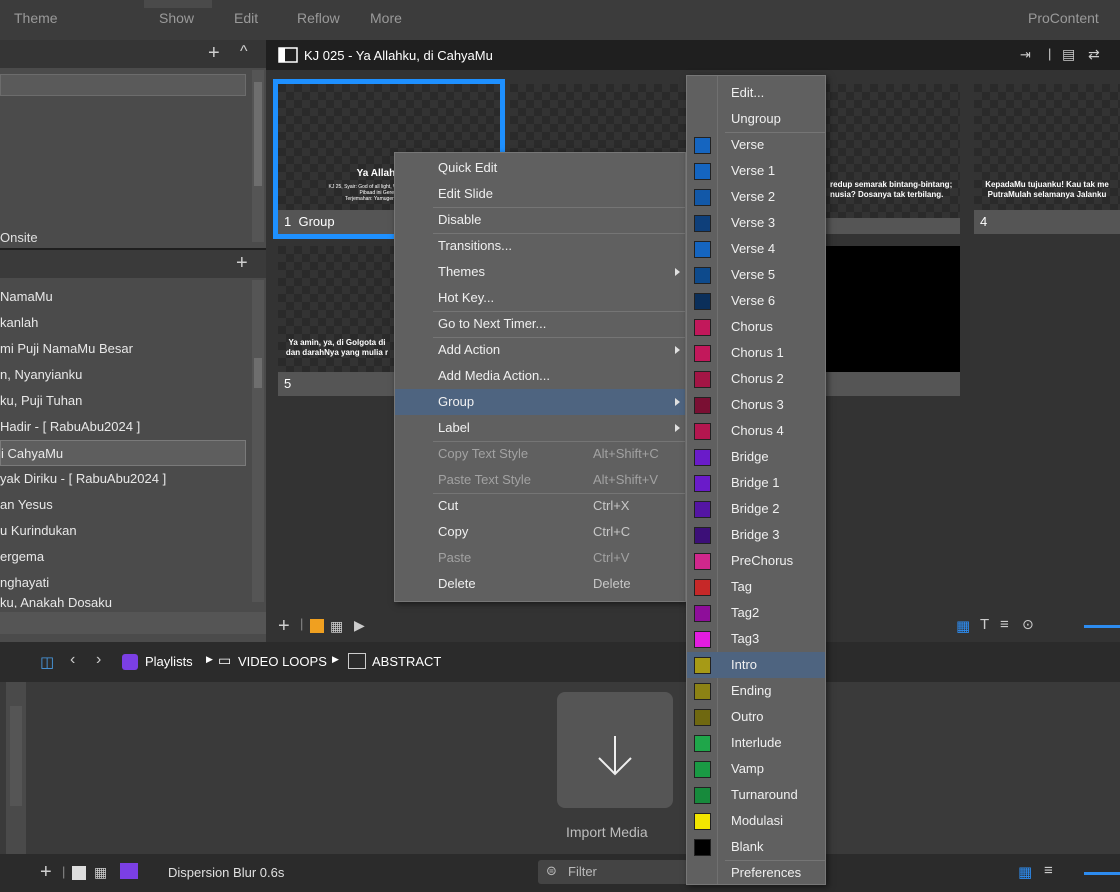 Image resolution: width=1120 pixels, height=892 pixels. What do you see at coordinates (756, 223) in the screenshot?
I see `group-item-verse-3: Verse 3` at bounding box center [756, 223].